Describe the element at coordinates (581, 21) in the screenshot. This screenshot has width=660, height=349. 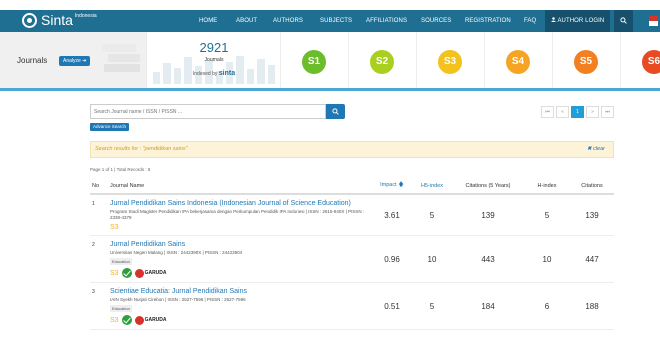
I see `author-login-label: AUTHOR LOGIN` at that location.